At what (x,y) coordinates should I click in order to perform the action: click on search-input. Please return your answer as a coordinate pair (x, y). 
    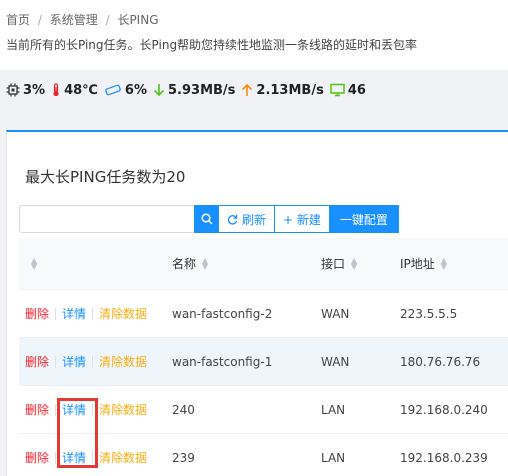
    Looking at the image, I should click on (106, 219).